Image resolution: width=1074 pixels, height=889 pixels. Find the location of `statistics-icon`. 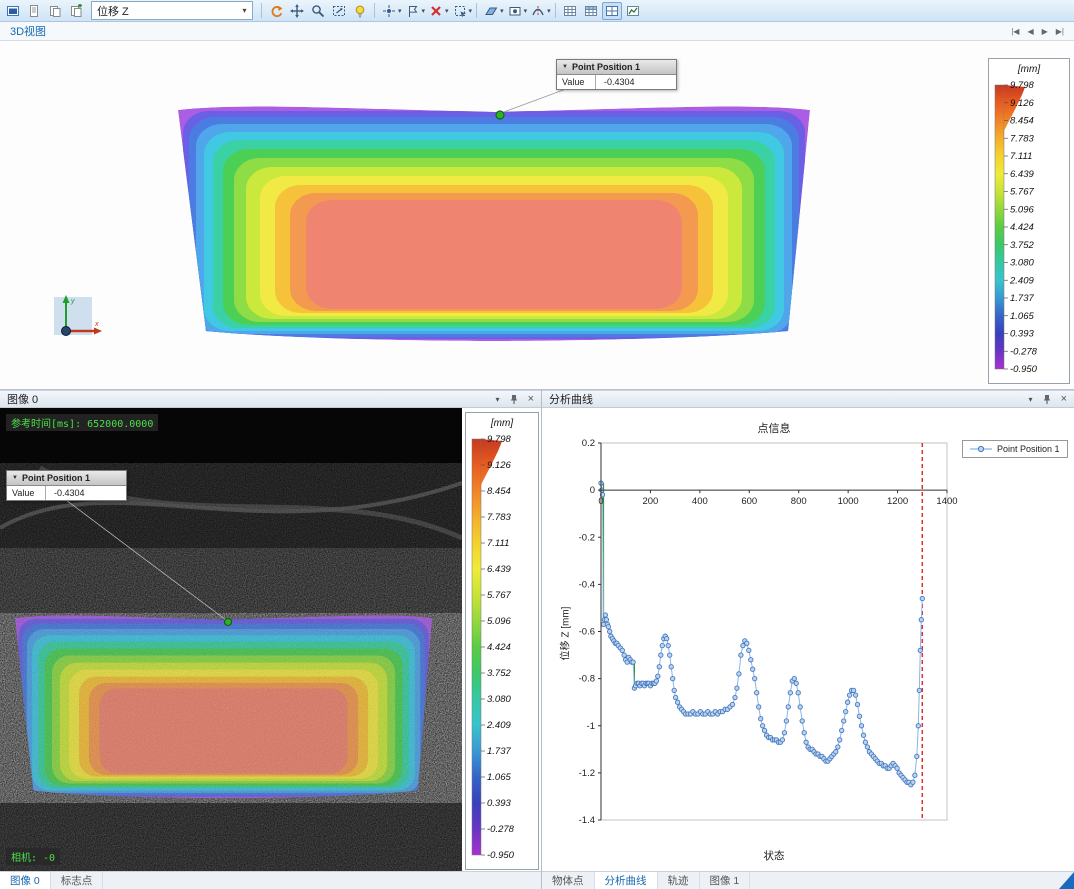

statistics-icon is located at coordinates (633, 11).